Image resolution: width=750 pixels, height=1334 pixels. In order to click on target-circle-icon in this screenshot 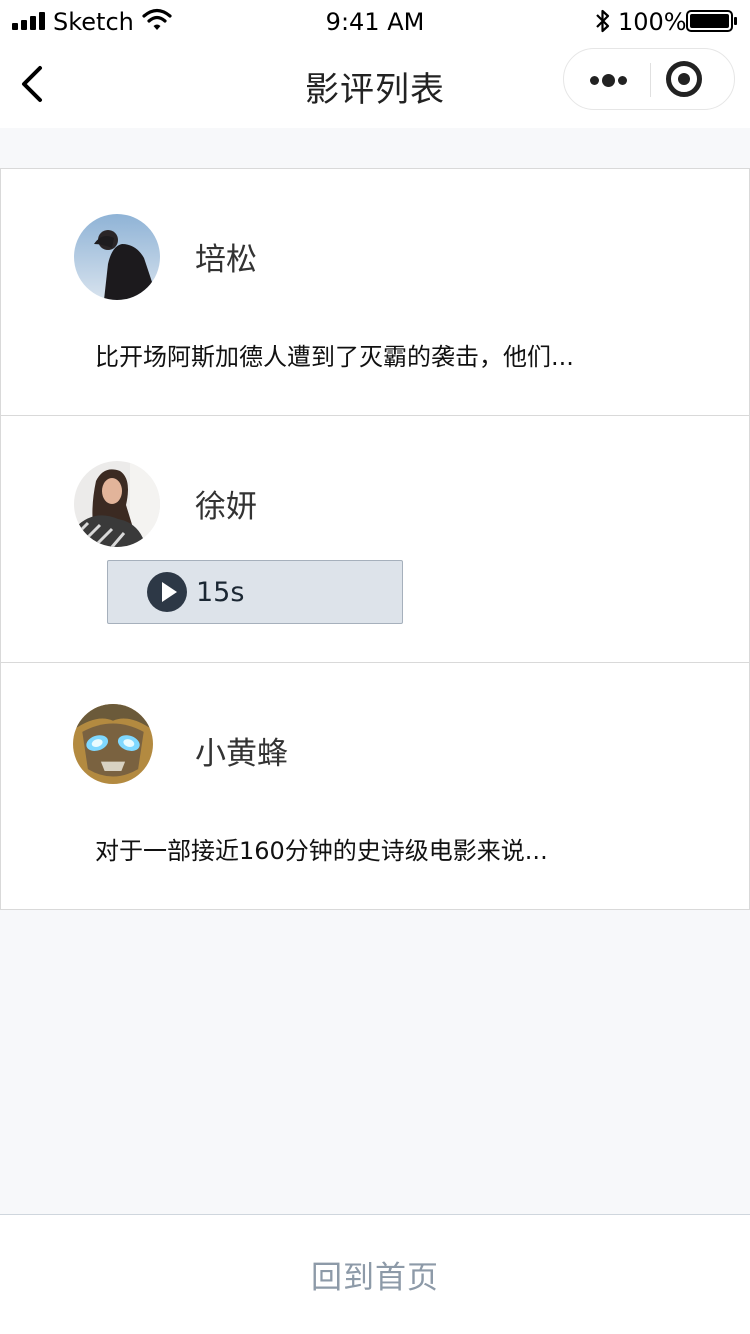, I will do `click(684, 79)`.